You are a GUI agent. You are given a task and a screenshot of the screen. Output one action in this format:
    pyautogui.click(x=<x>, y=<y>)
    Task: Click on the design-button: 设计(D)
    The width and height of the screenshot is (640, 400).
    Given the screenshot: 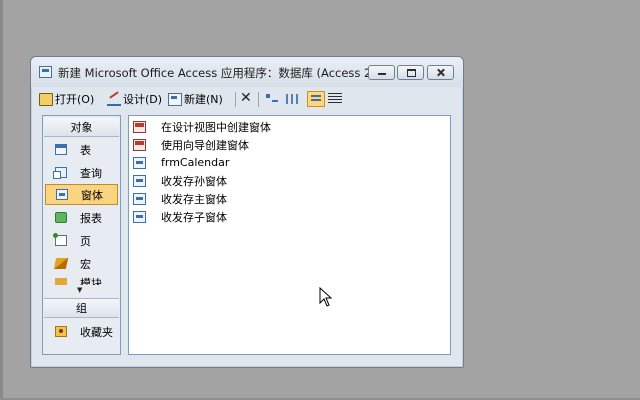 What is the action you would take?
    pyautogui.click(x=134, y=99)
    